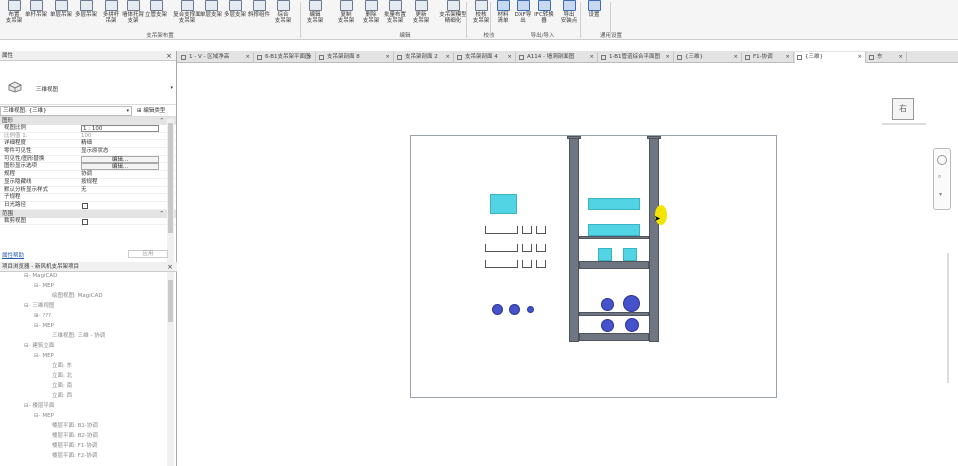 The width and height of the screenshot is (958, 466). Describe the element at coordinates (39, 306) in the screenshot. I see `tree-node: ⊟- 三维视图` at that location.